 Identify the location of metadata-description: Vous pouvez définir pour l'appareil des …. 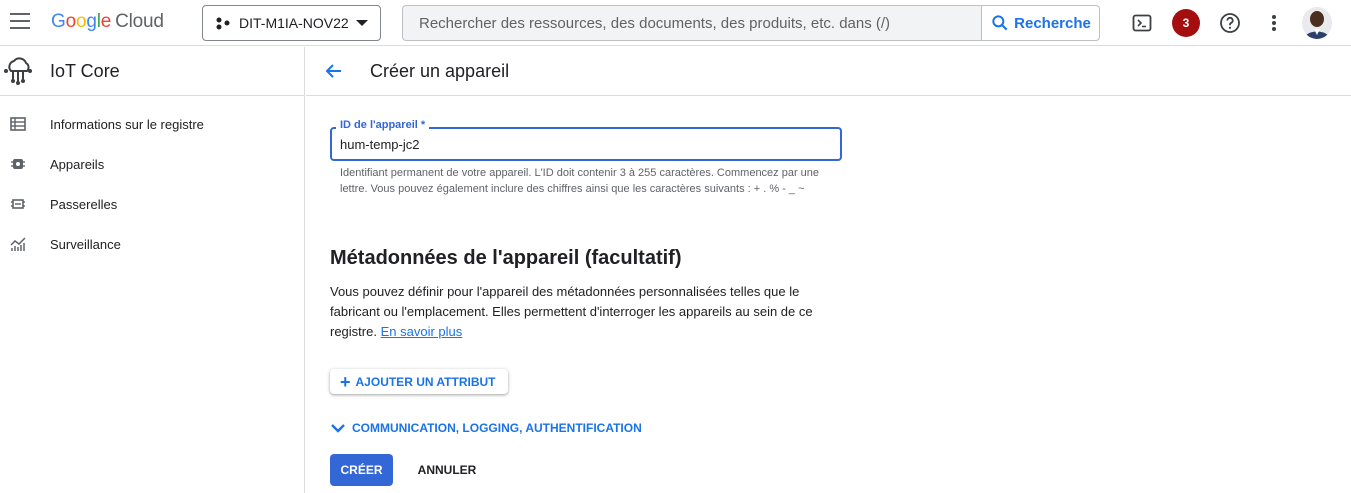
(571, 311).